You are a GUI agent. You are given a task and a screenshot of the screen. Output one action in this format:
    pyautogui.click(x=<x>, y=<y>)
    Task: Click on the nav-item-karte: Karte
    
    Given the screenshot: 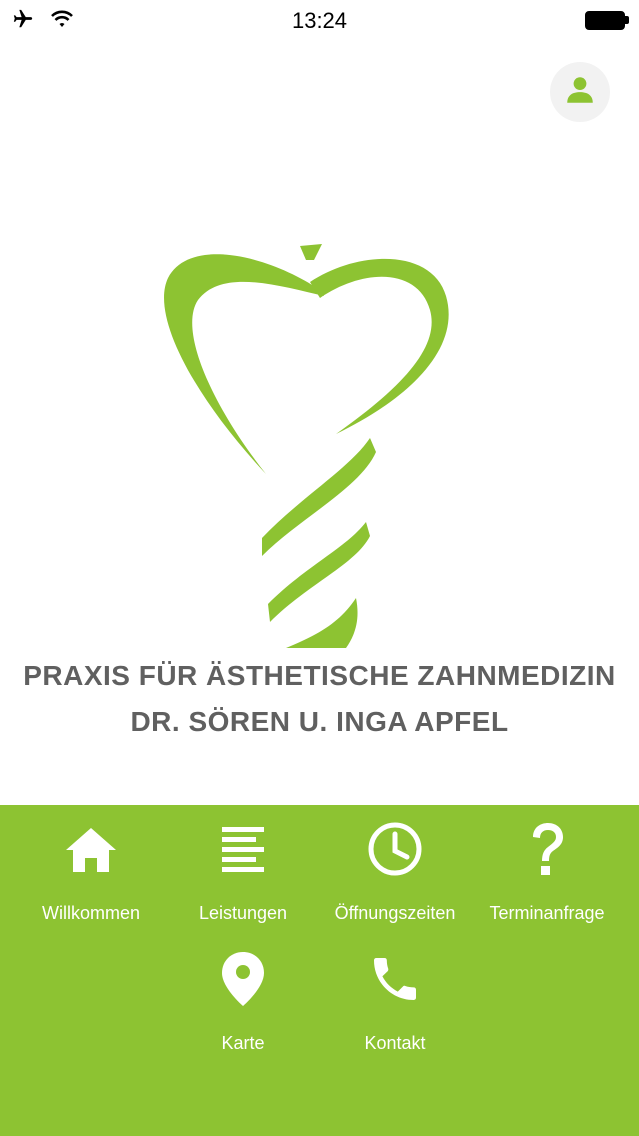 What is the action you would take?
    pyautogui.click(x=243, y=1001)
    